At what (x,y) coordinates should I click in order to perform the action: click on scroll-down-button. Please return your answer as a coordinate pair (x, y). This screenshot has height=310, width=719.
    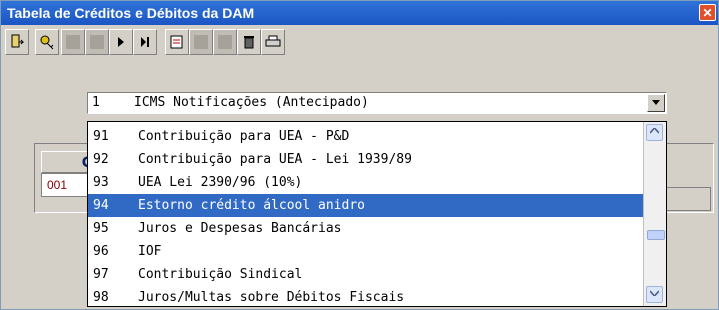
    Looking at the image, I should click on (654, 294).